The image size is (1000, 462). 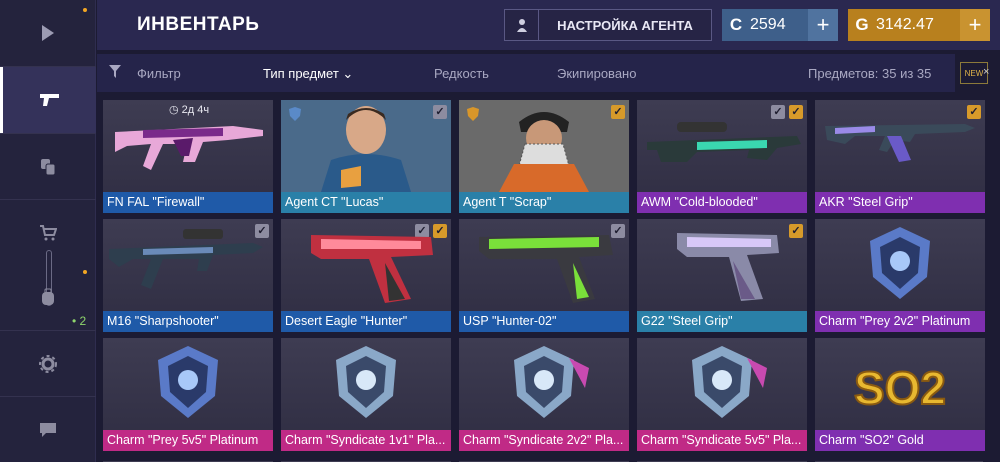 I want to click on pistol-icon, so click(x=49, y=100).